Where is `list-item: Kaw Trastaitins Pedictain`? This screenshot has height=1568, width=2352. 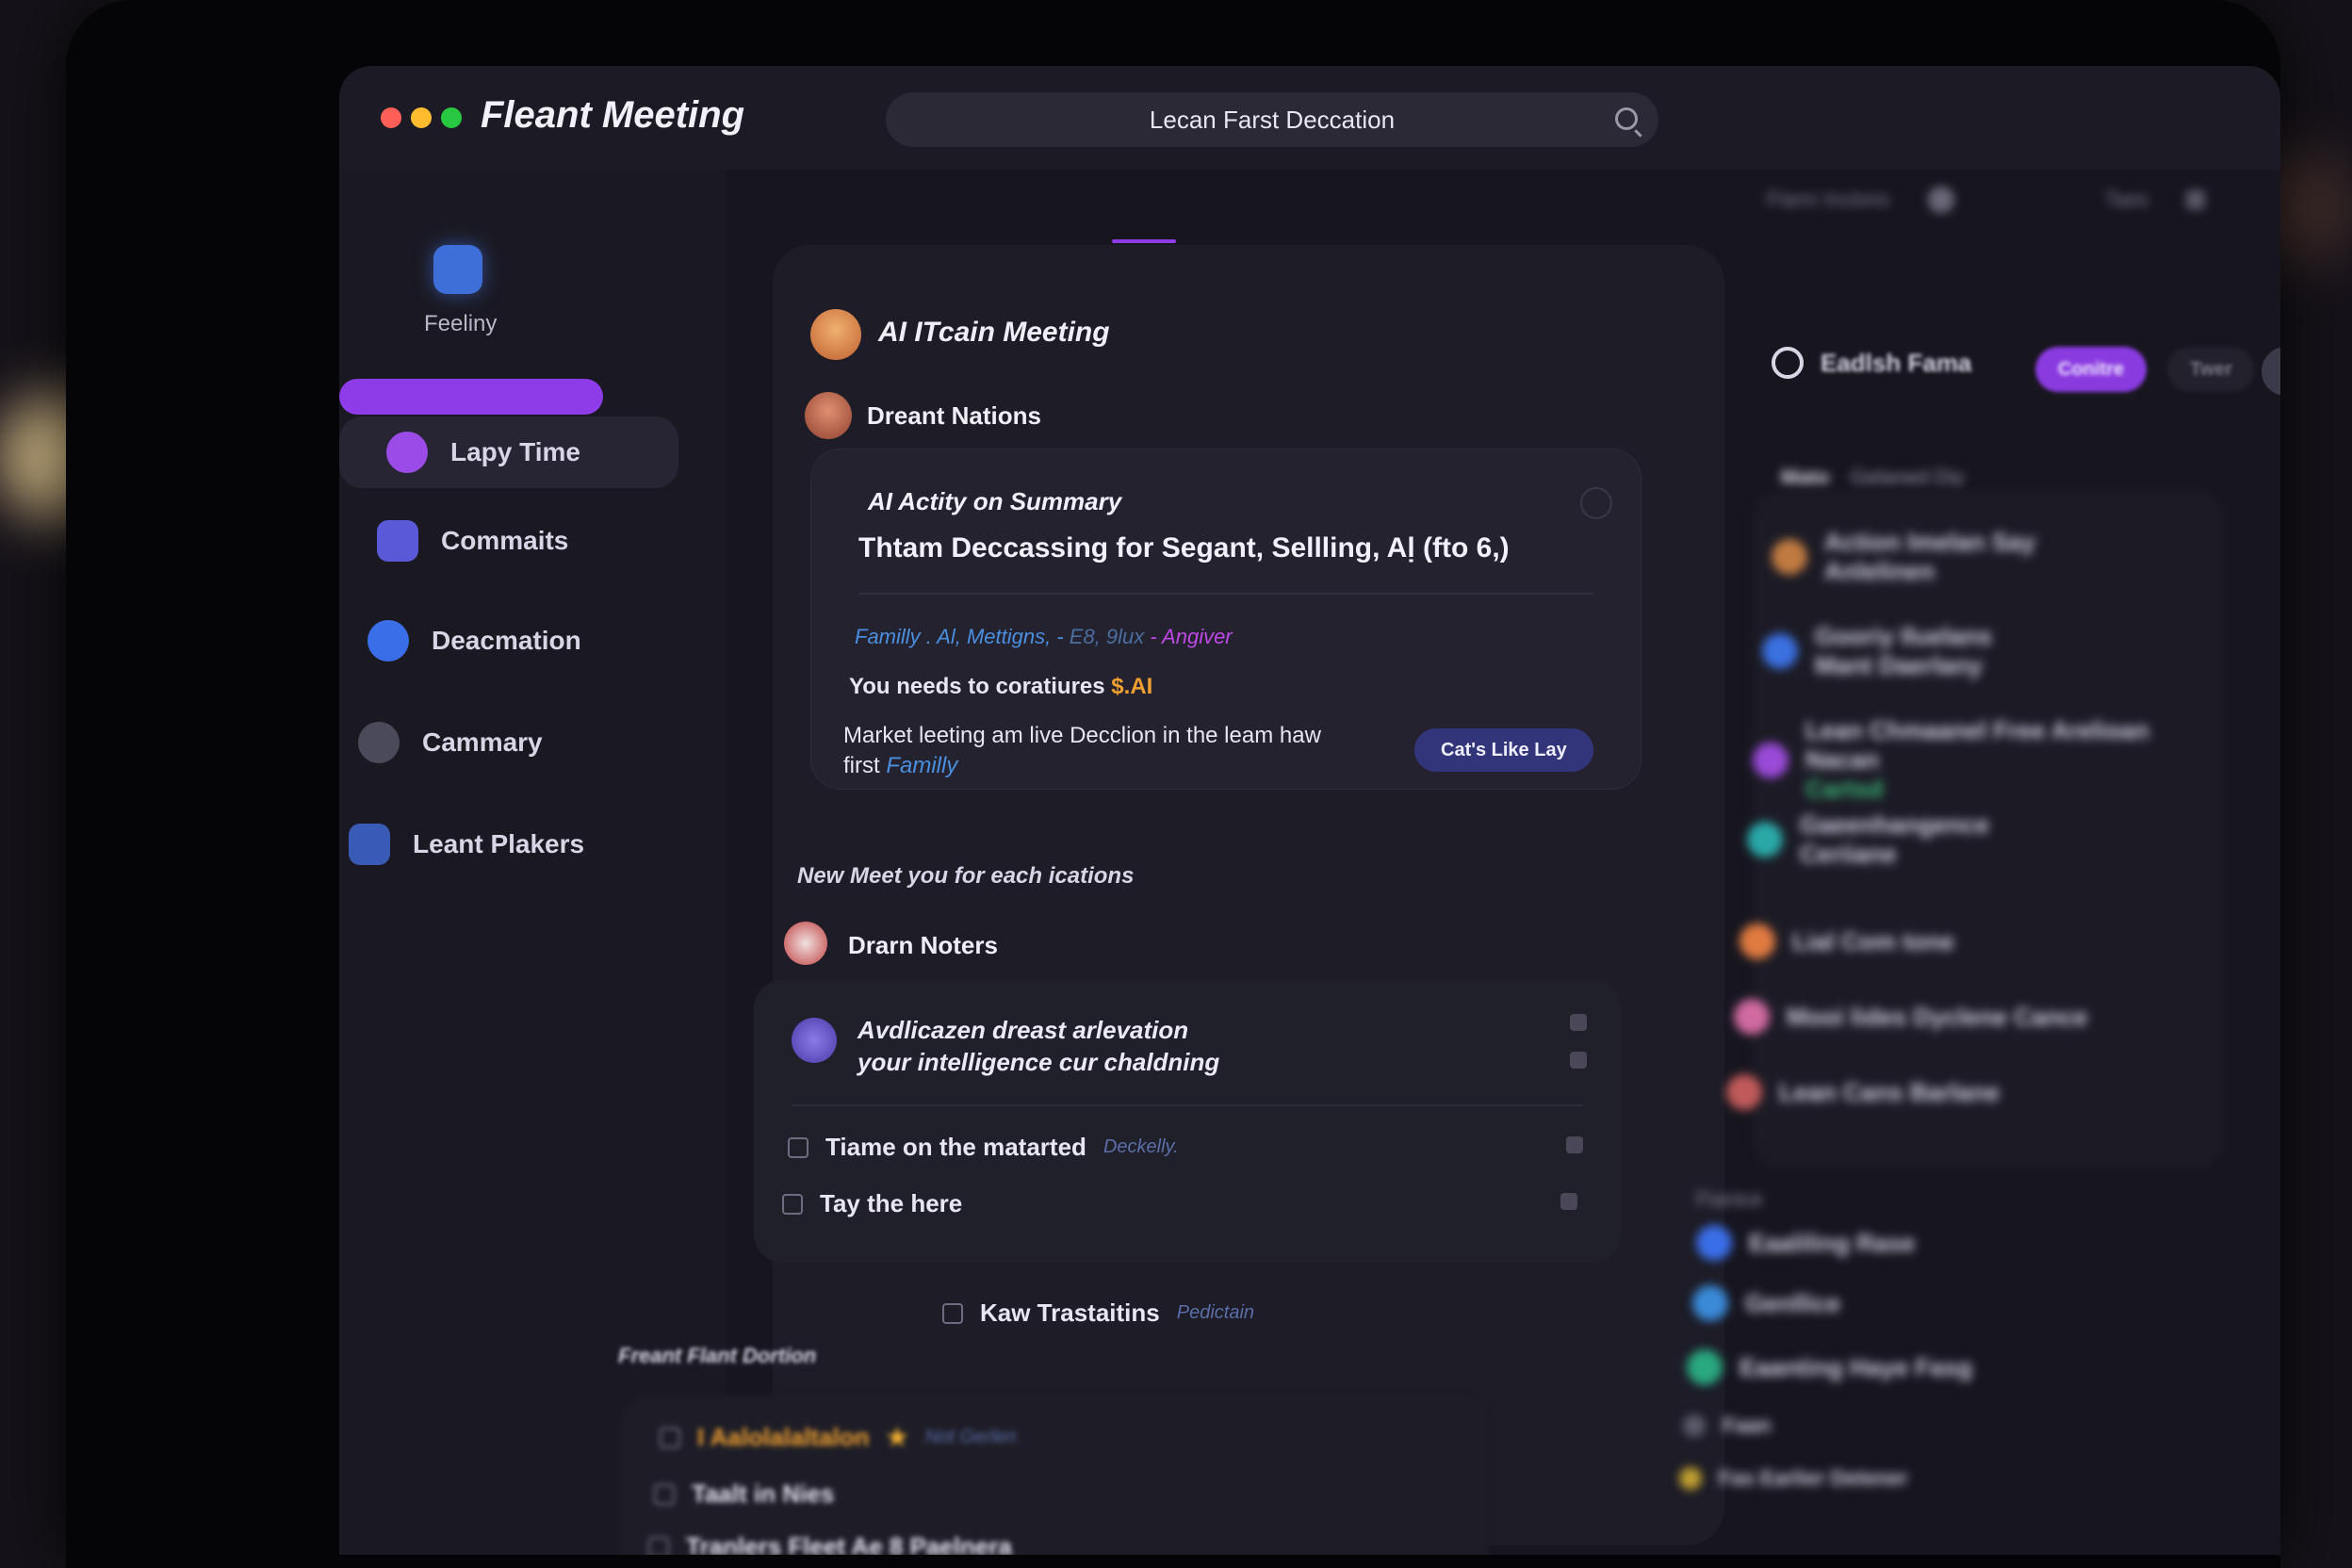
list-item: Kaw Trastaitins Pedictain is located at coordinates (1098, 1313).